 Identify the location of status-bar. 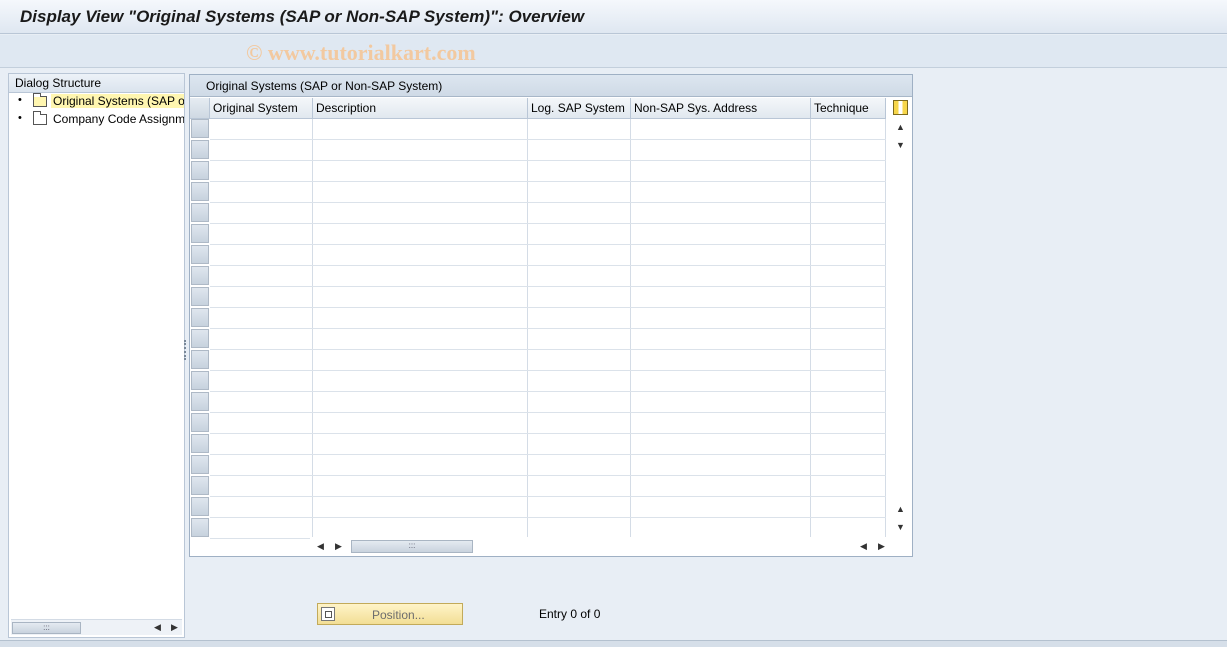
(613, 643).